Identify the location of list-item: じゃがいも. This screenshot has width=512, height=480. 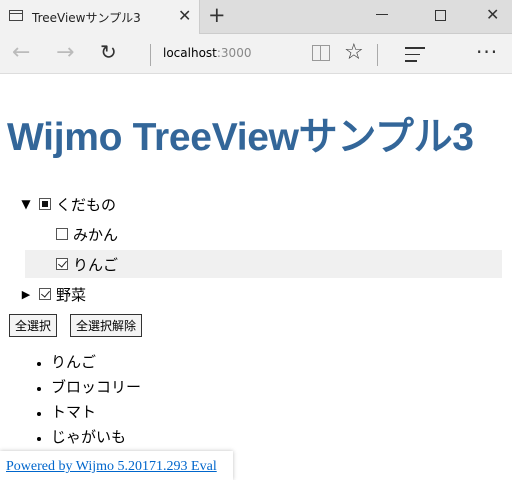
(96, 439).